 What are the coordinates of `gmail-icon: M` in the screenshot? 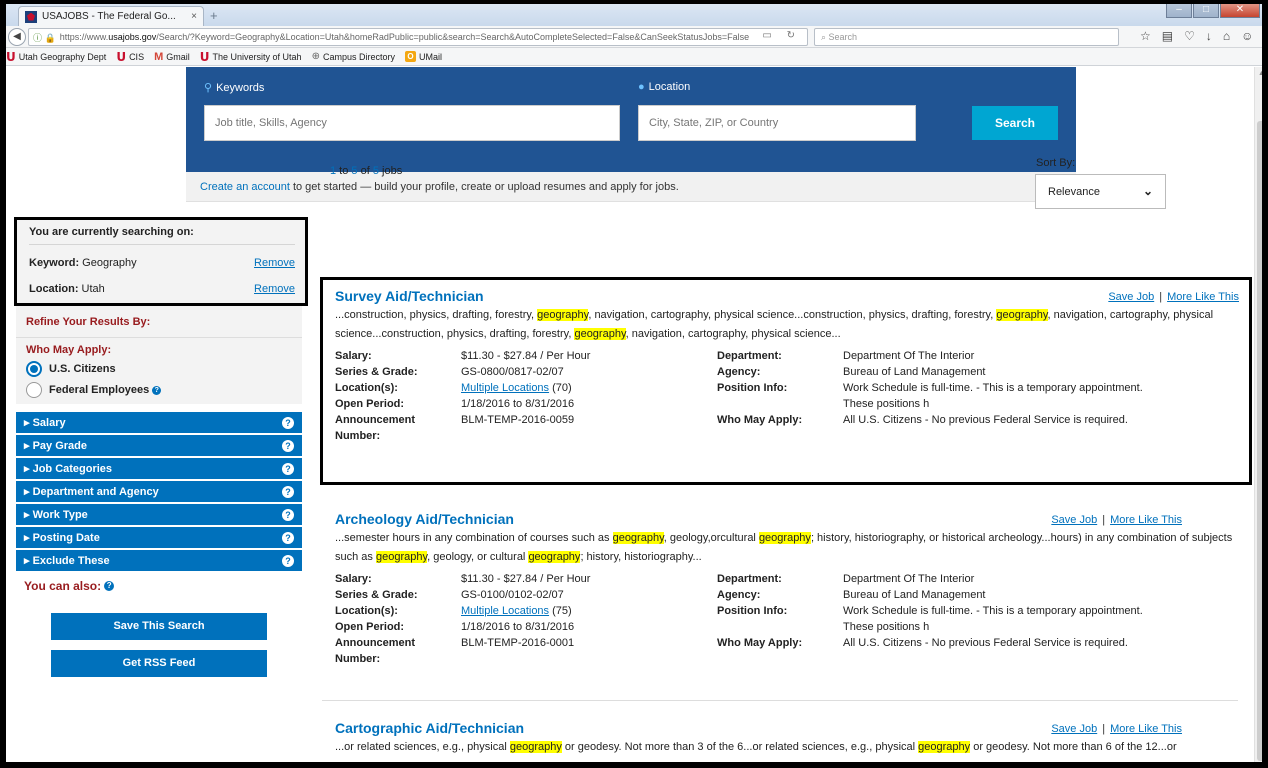 It's located at (159, 56).